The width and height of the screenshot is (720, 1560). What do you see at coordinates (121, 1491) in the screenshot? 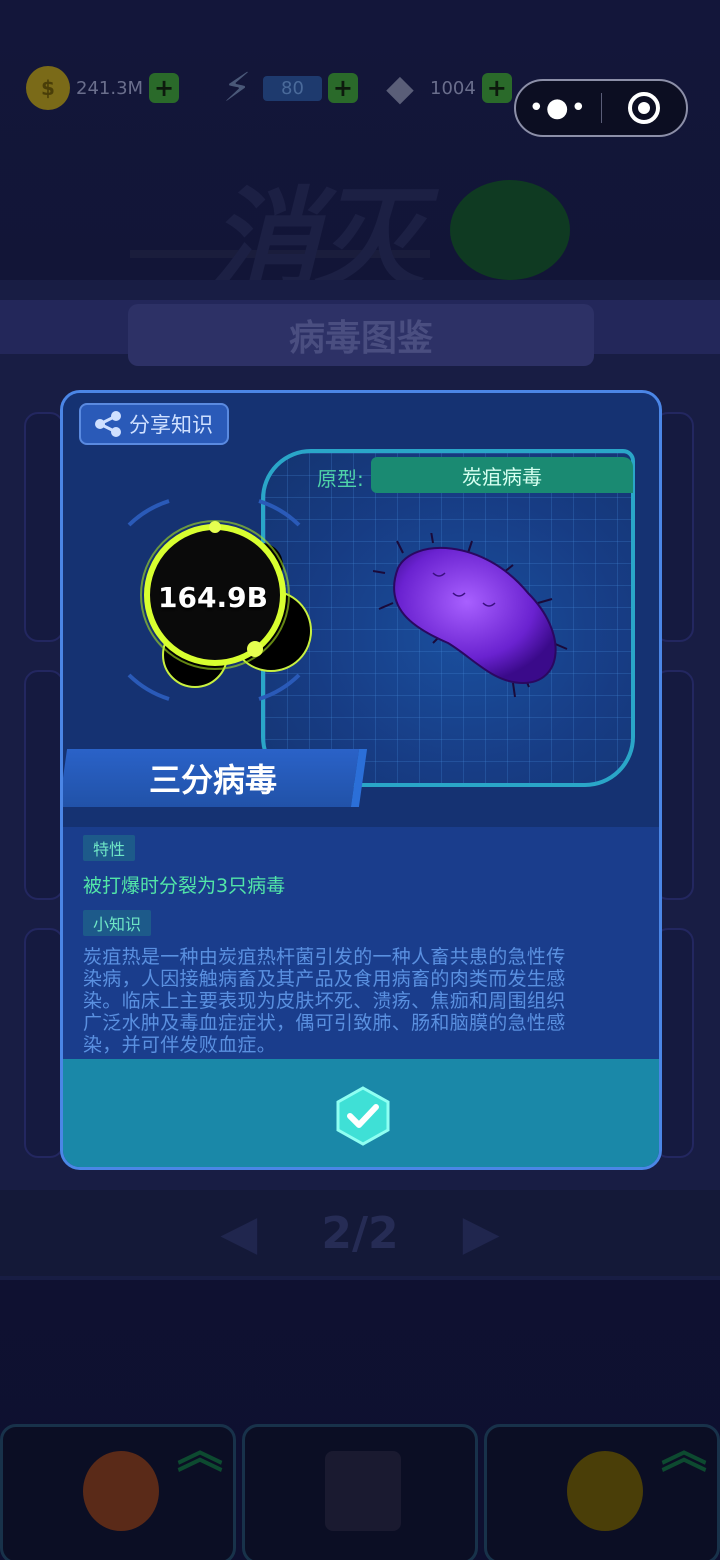
I see `hero-avatar-icon` at bounding box center [121, 1491].